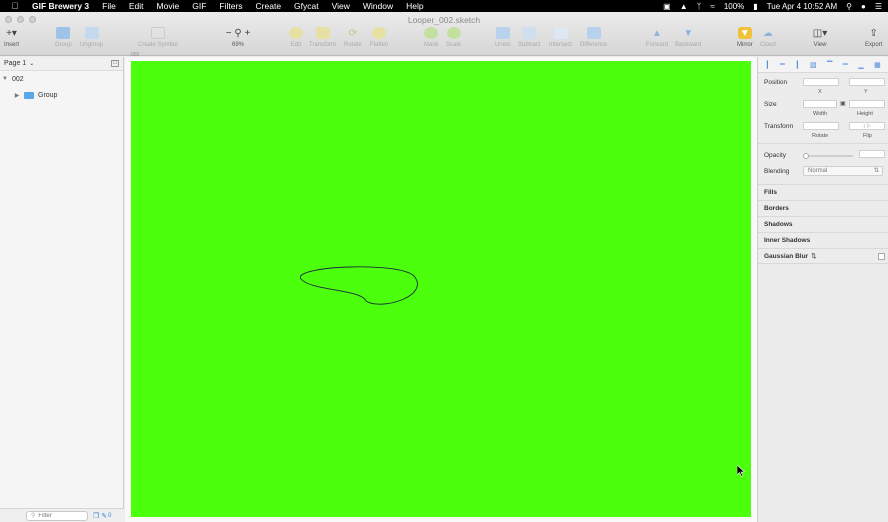 The height and width of the screenshot is (522, 888). Describe the element at coordinates (688, 38) in the screenshot. I see `backward-button: ▼ Backward` at that location.